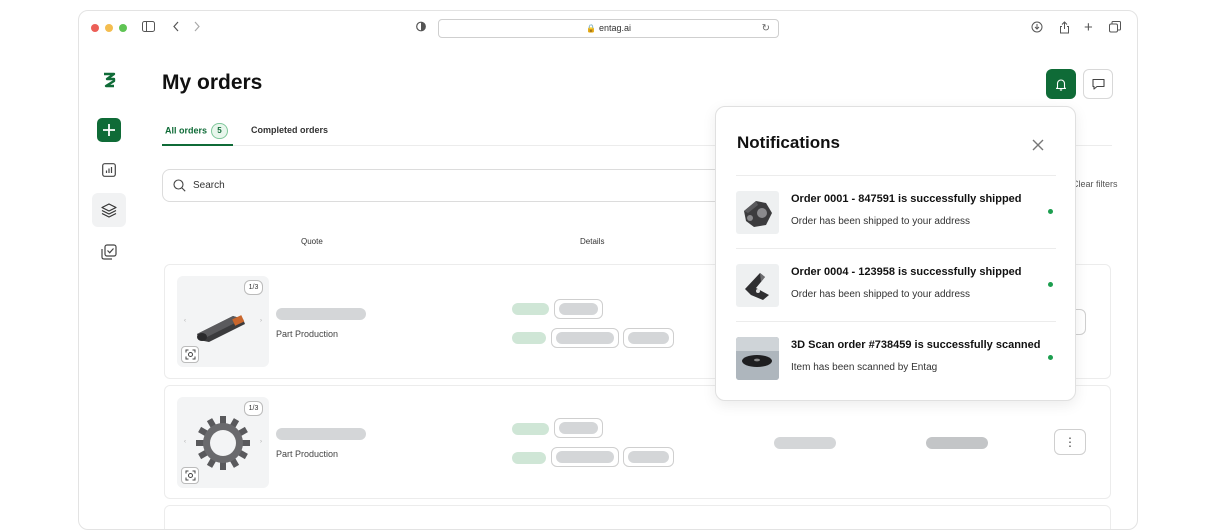  What do you see at coordinates (1115, 28) in the screenshot?
I see `tabs-icon` at bounding box center [1115, 28].